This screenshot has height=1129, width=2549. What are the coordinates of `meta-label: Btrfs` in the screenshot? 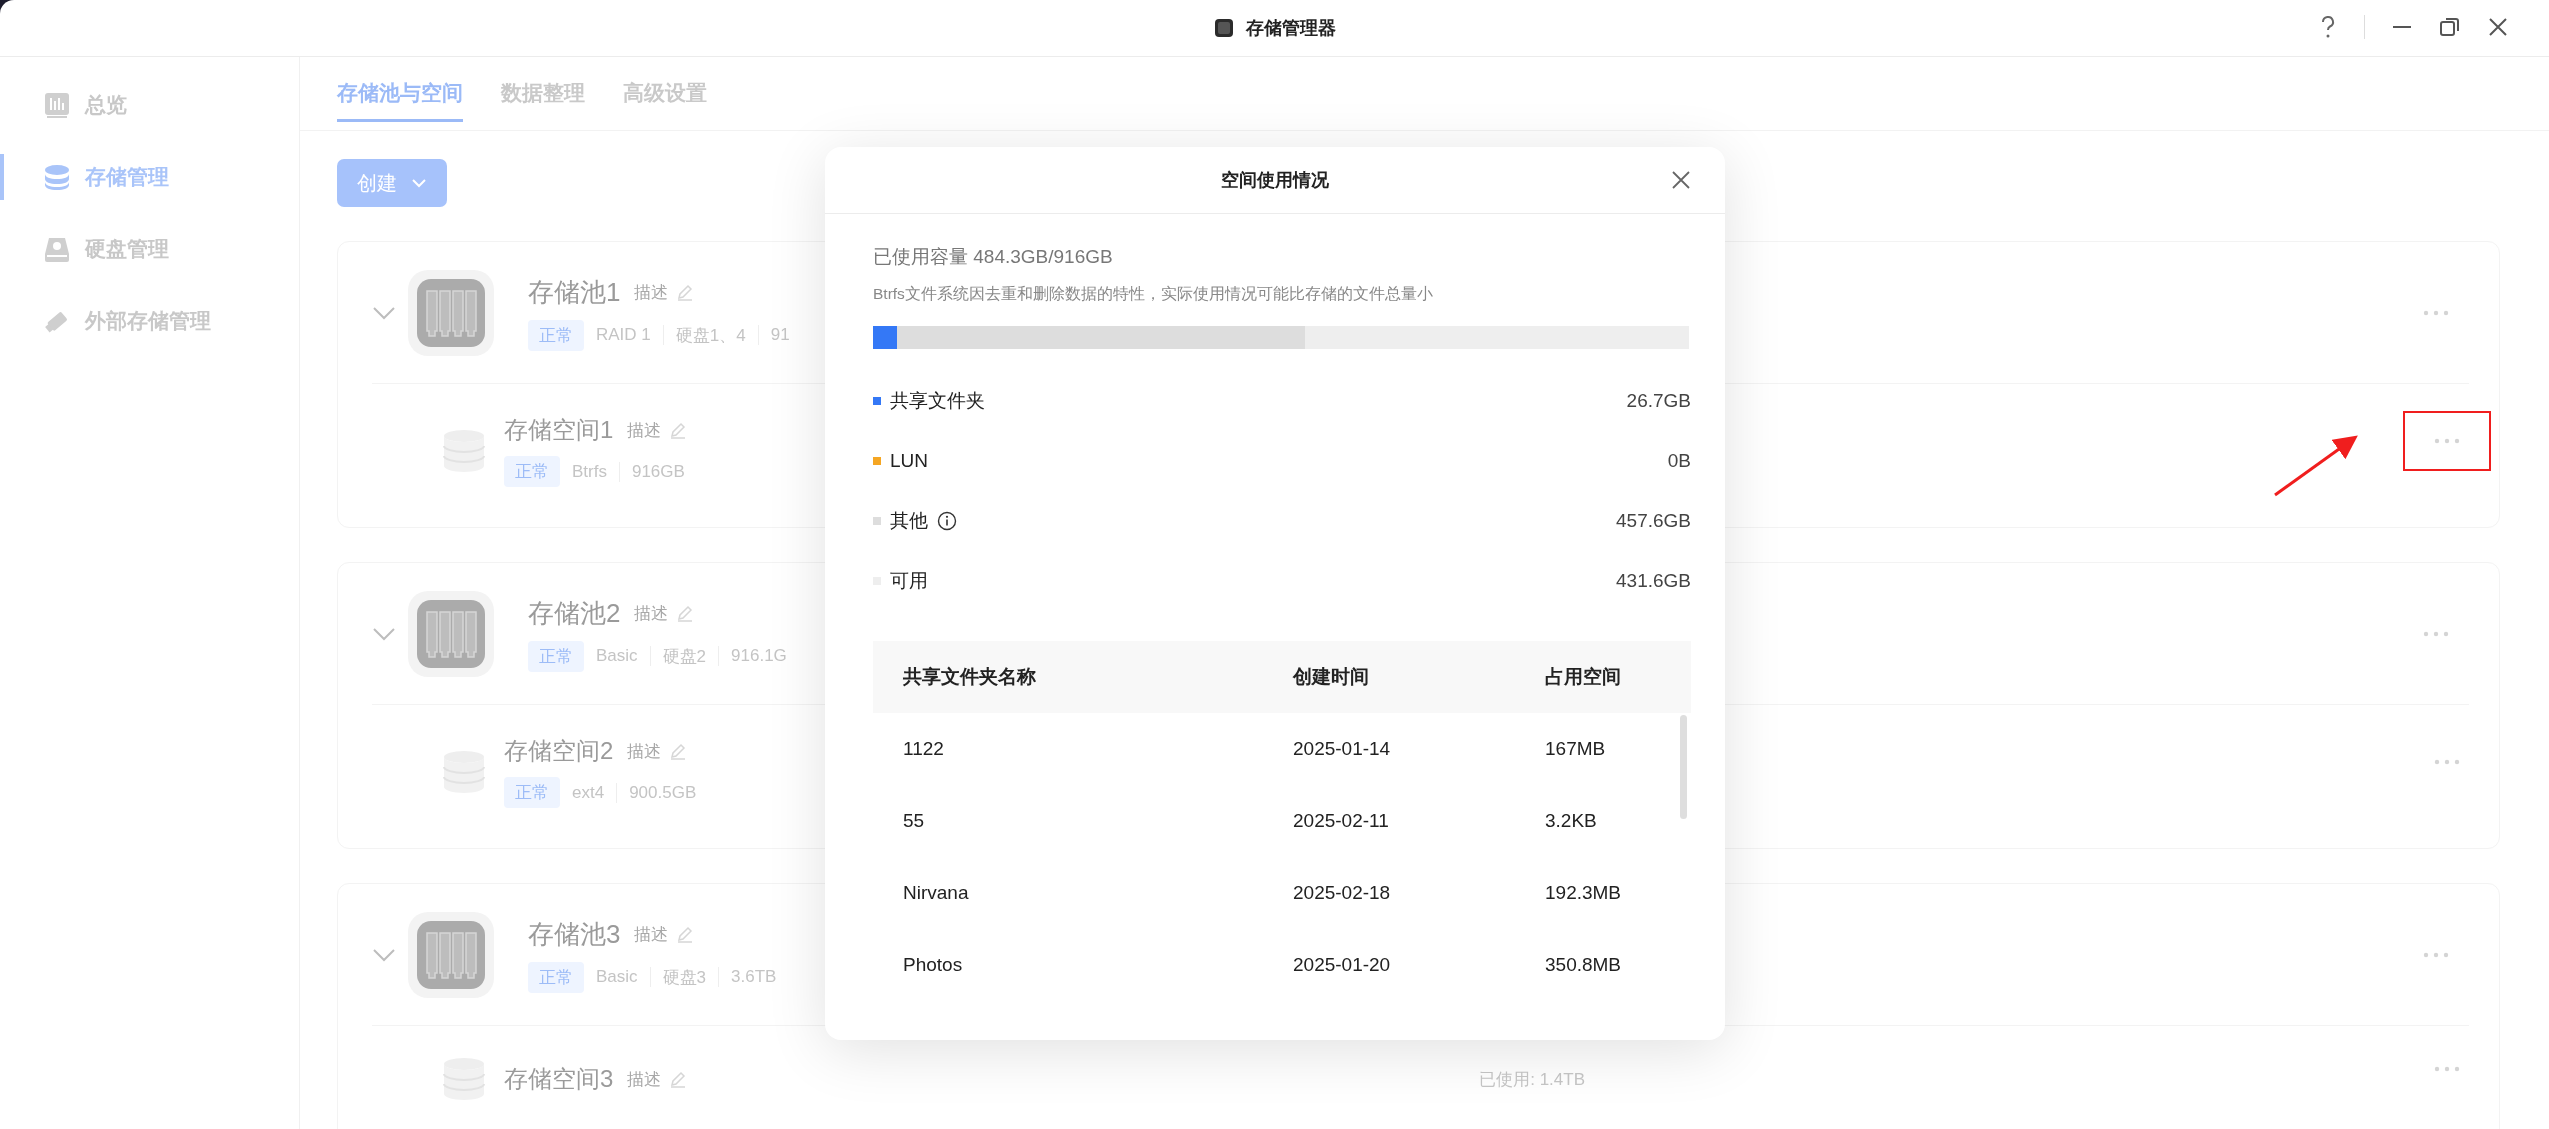 It's located at (589, 471).